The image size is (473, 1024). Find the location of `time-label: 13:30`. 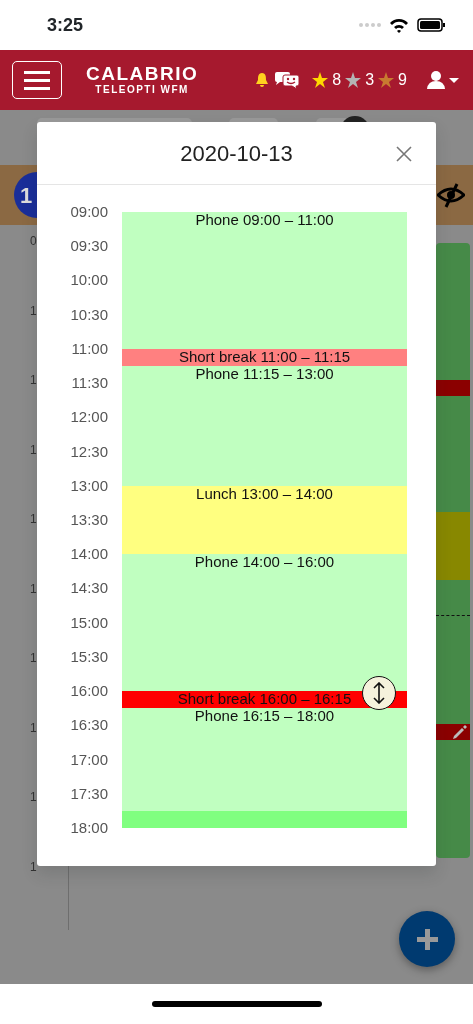

time-label: 13:30 is located at coordinates (88, 519).